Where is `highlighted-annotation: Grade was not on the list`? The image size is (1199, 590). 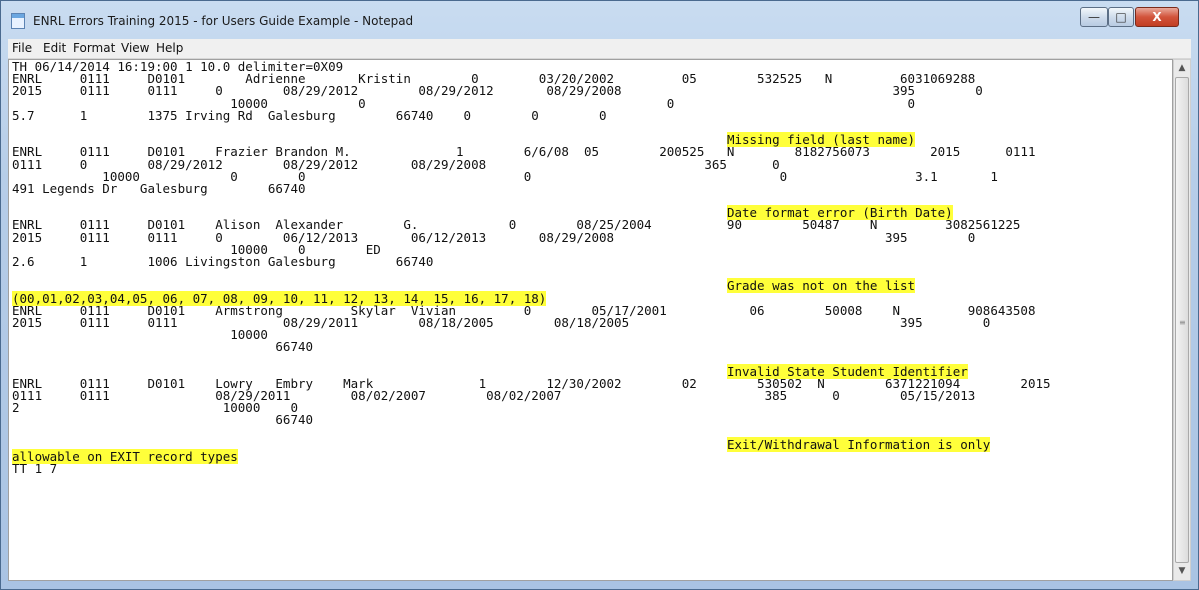
highlighted-annotation: Grade was not on the list is located at coordinates (821, 286).